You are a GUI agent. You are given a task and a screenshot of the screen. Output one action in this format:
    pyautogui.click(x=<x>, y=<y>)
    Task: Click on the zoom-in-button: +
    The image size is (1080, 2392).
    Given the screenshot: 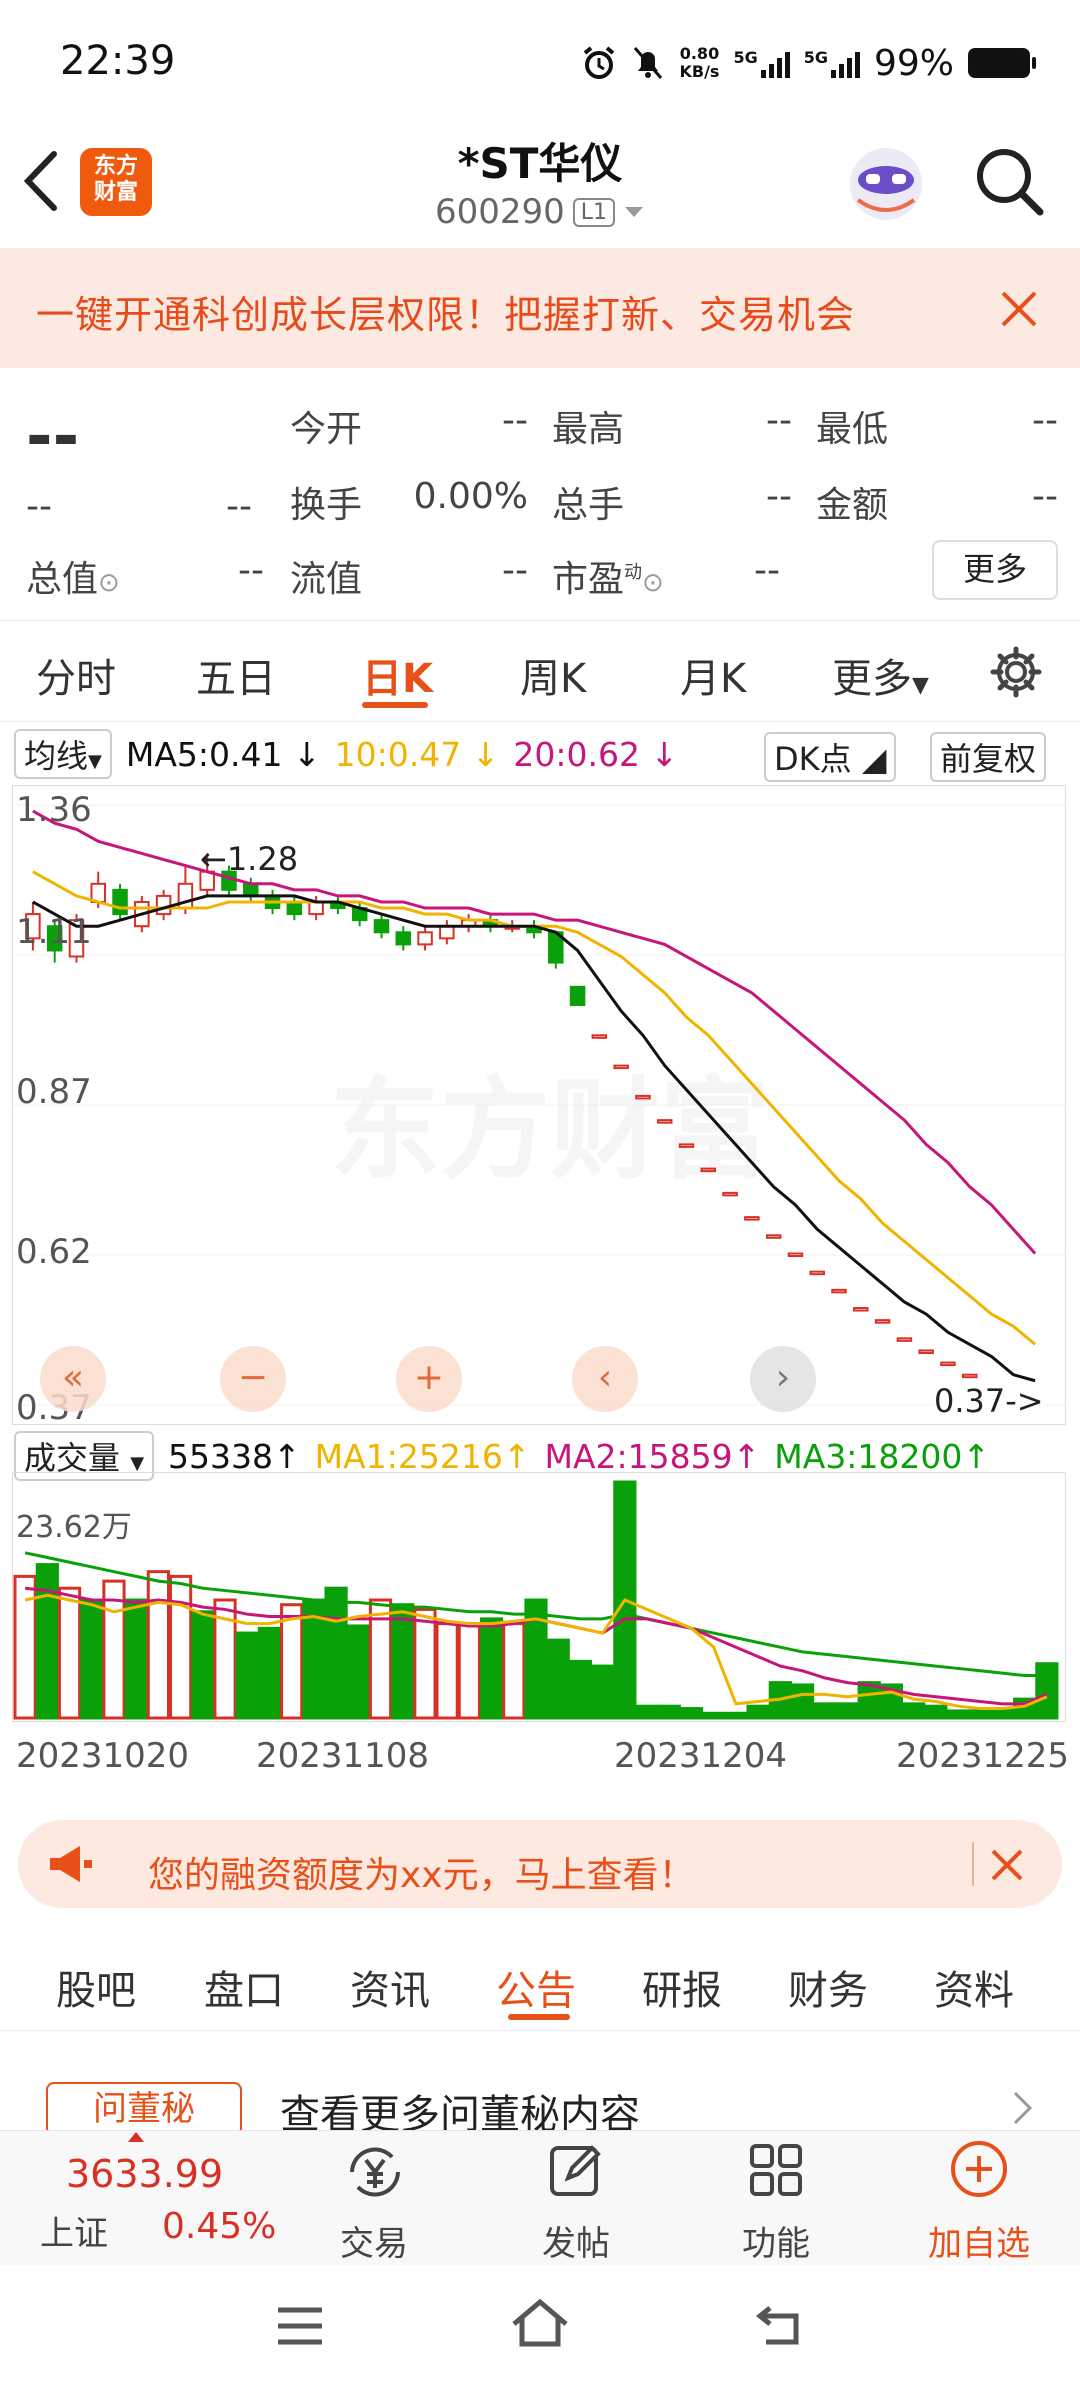 What is the action you would take?
    pyautogui.click(x=429, y=1379)
    